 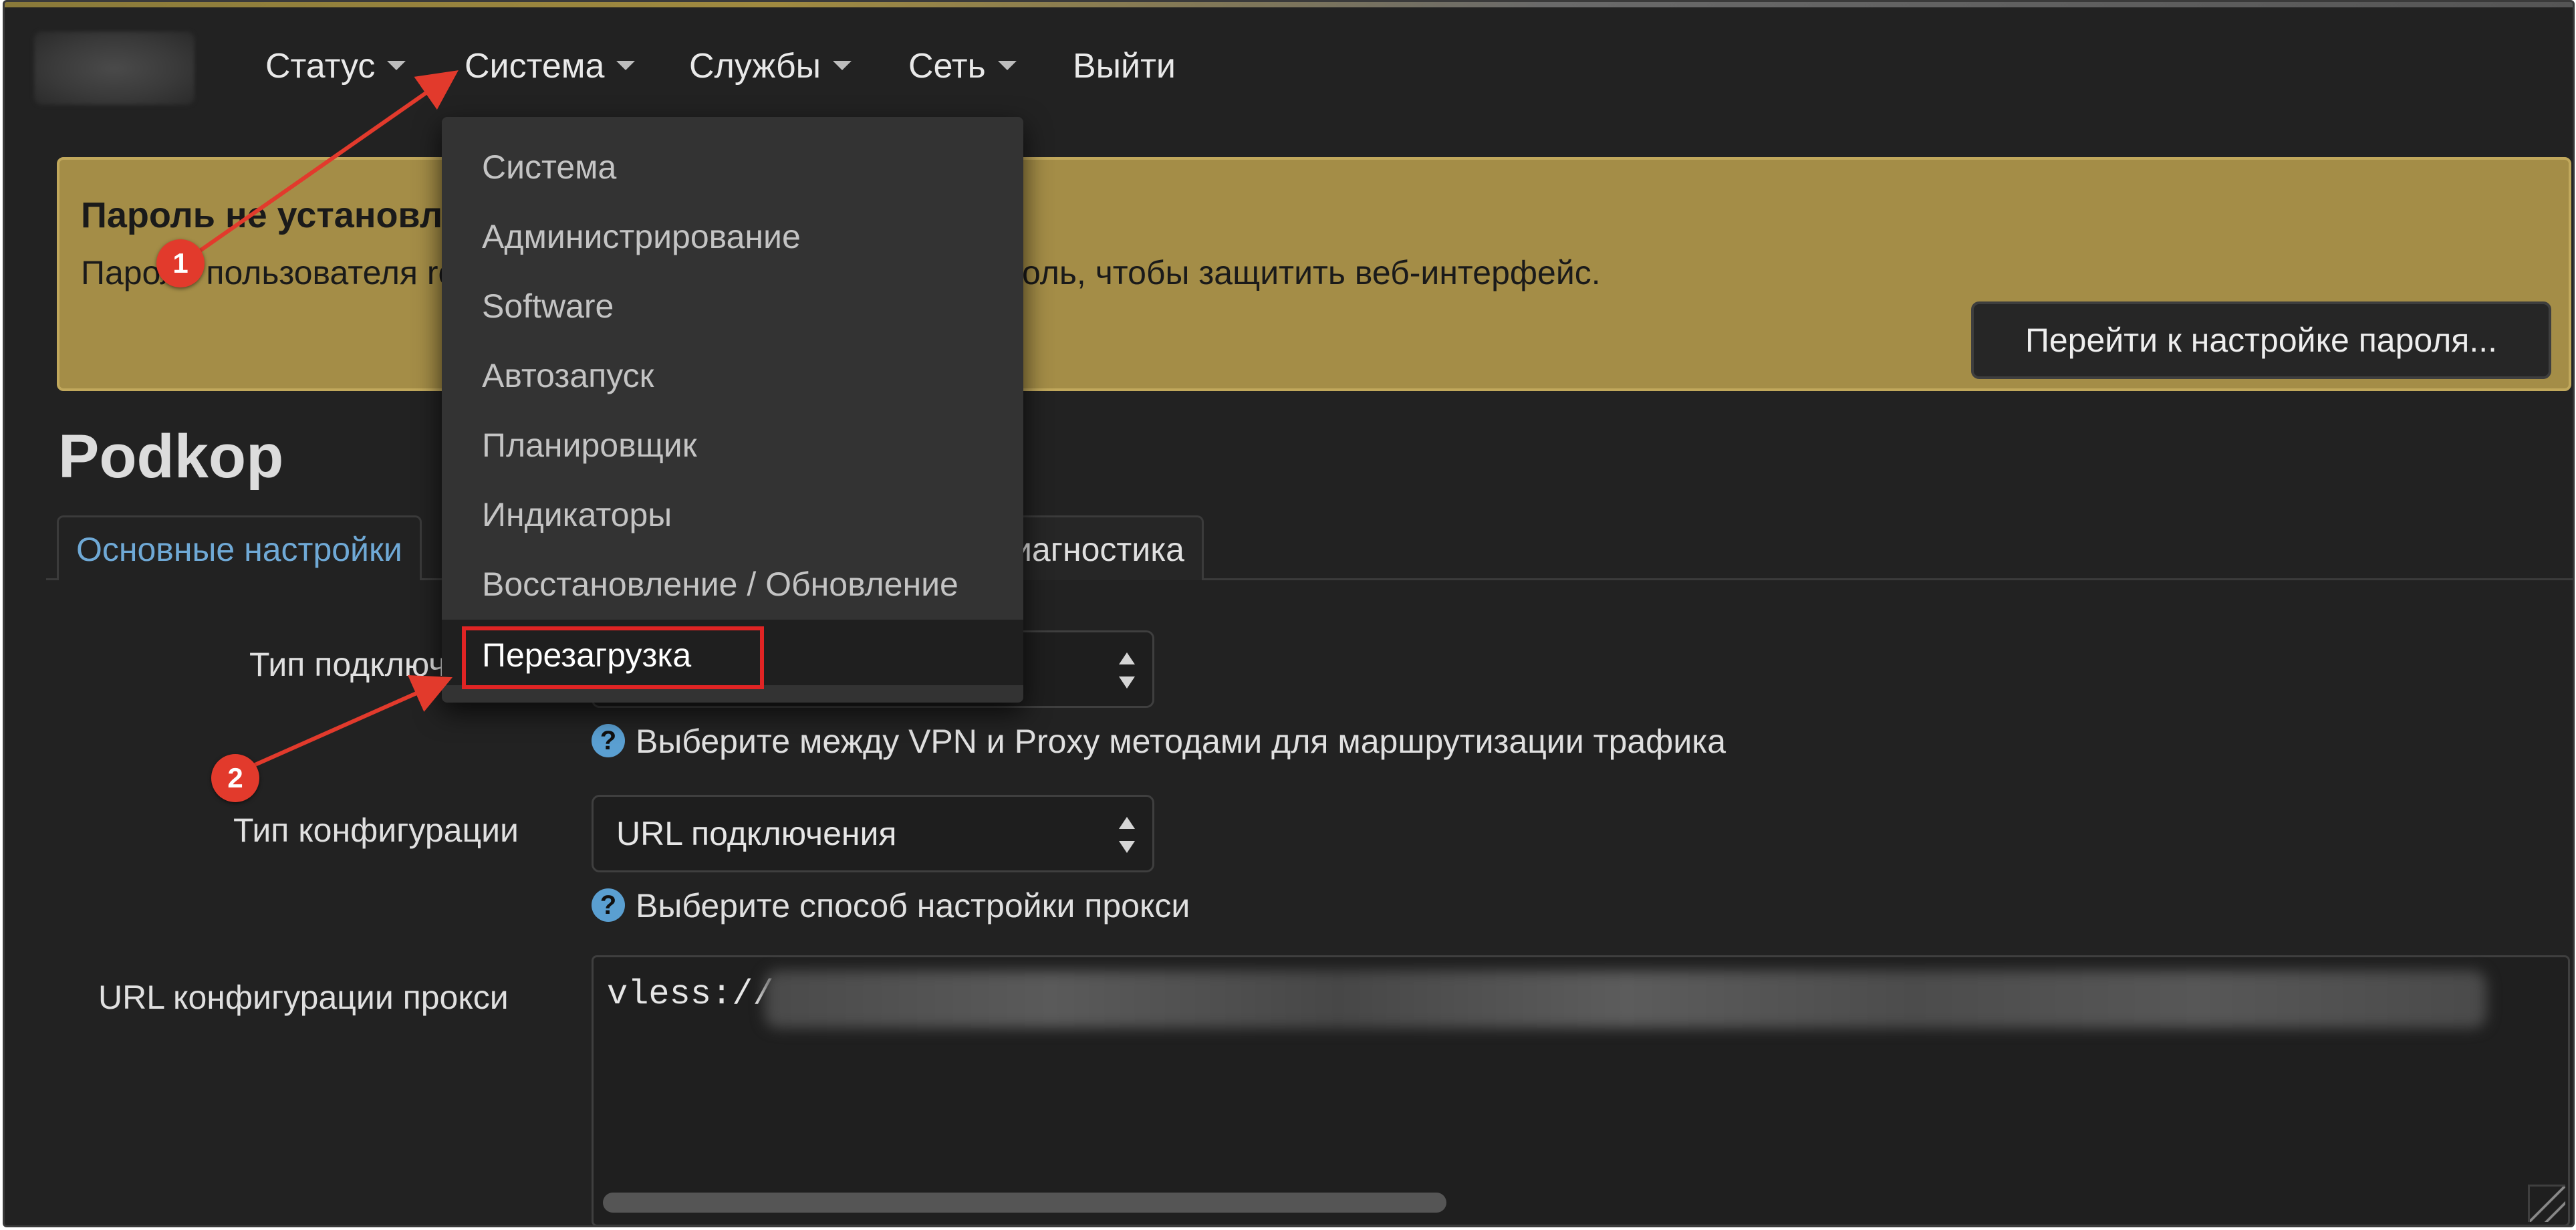 I want to click on nav-status: Статус, so click(x=335, y=66).